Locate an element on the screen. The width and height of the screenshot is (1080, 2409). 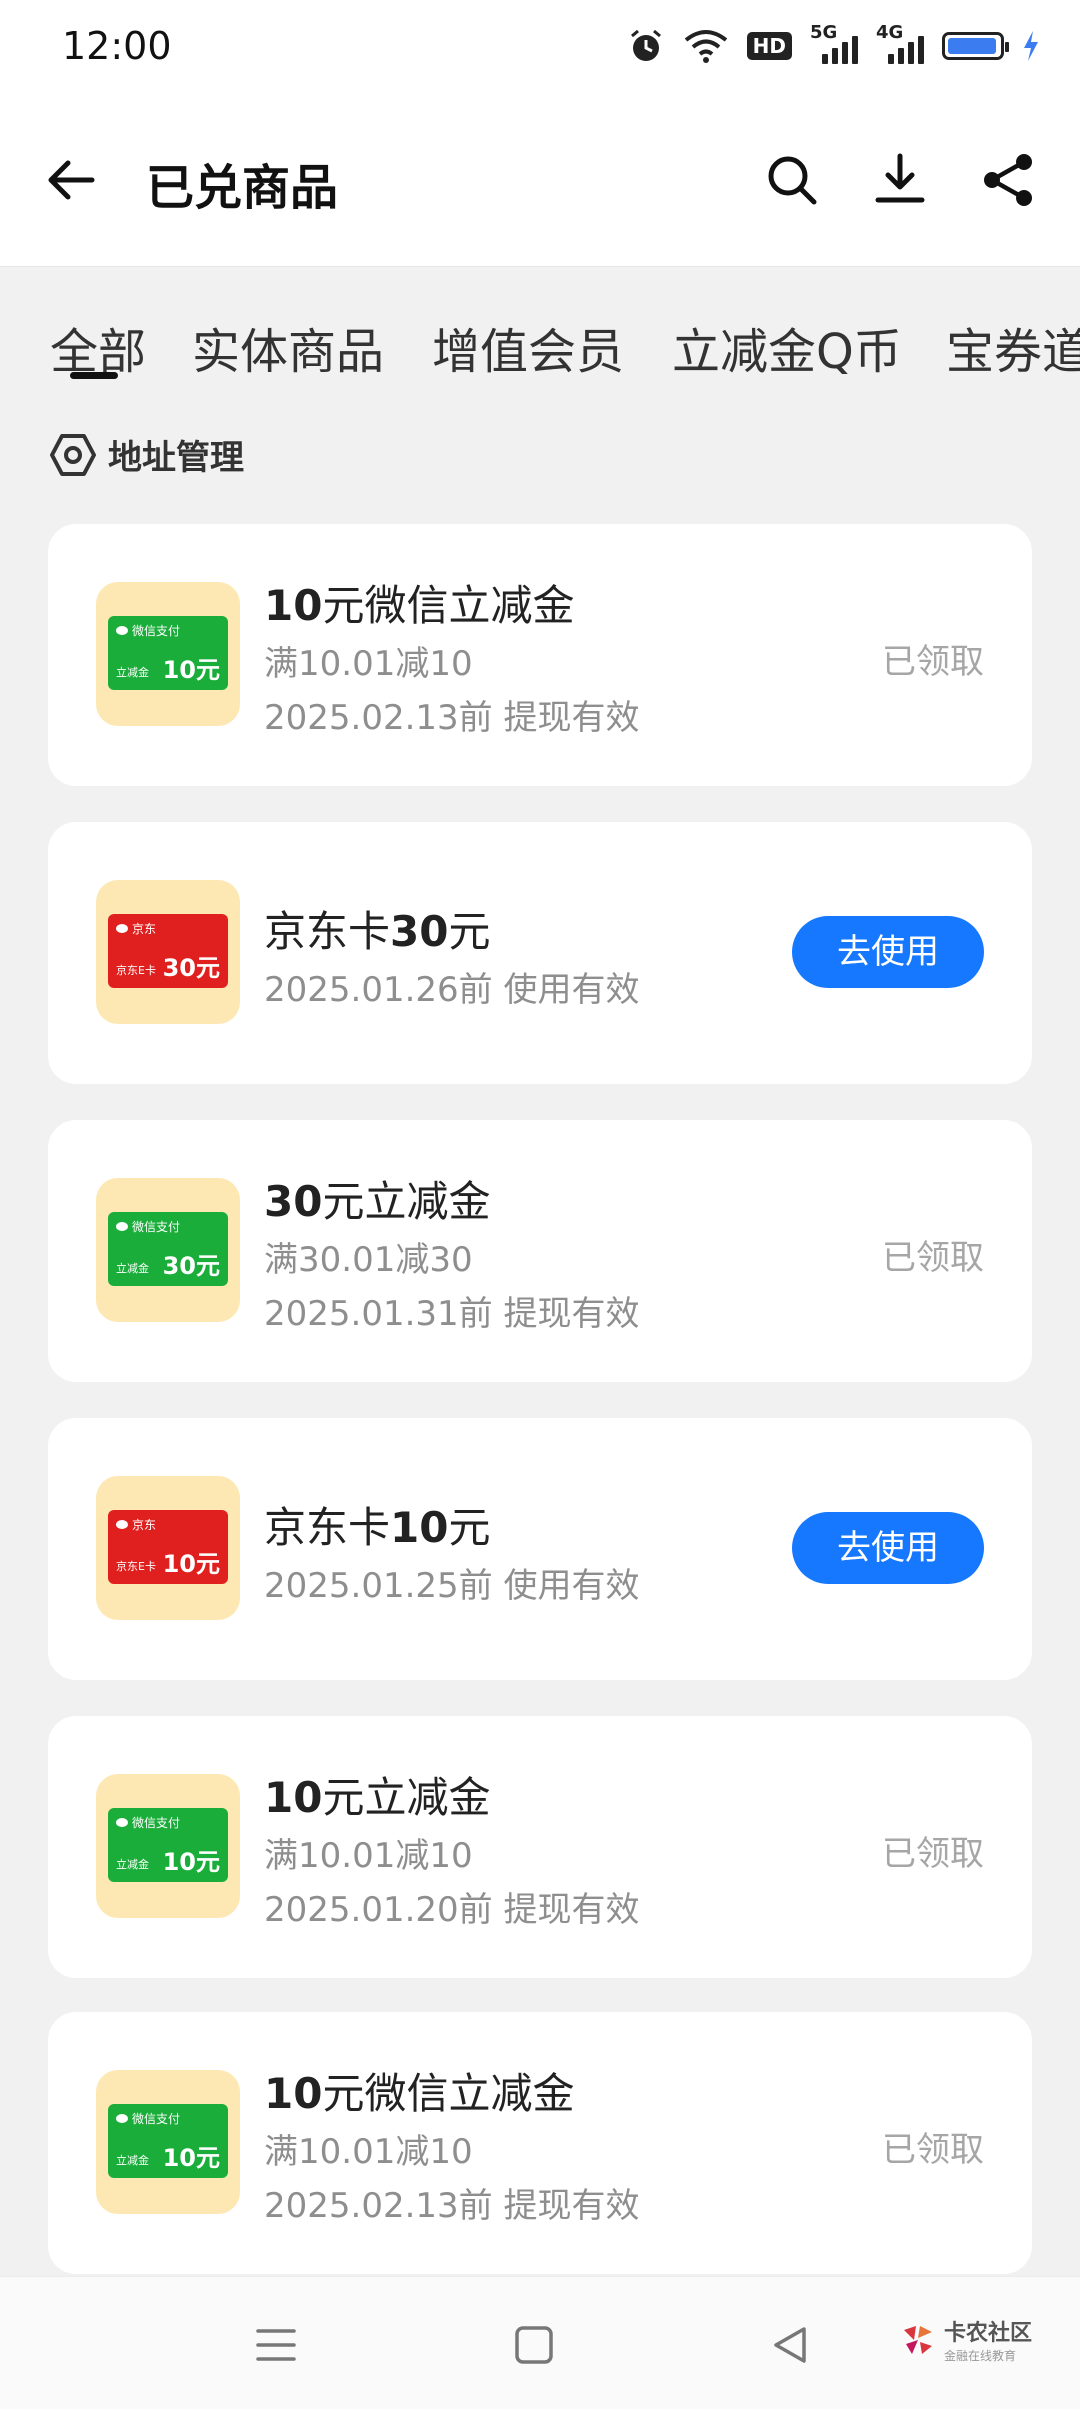
battery-icon is located at coordinates (975, 46).